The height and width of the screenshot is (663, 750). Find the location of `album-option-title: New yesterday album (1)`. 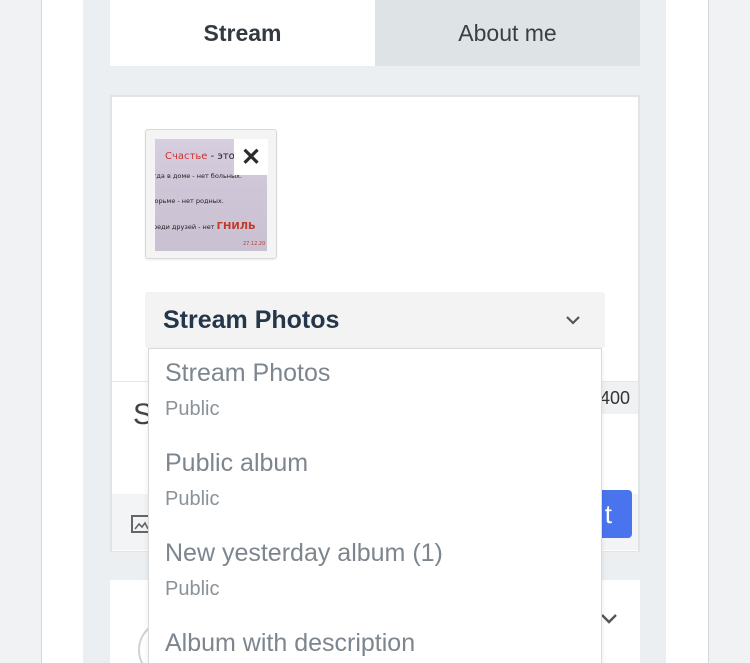

album-option-title: New yesterday album (1) is located at coordinates (304, 553).